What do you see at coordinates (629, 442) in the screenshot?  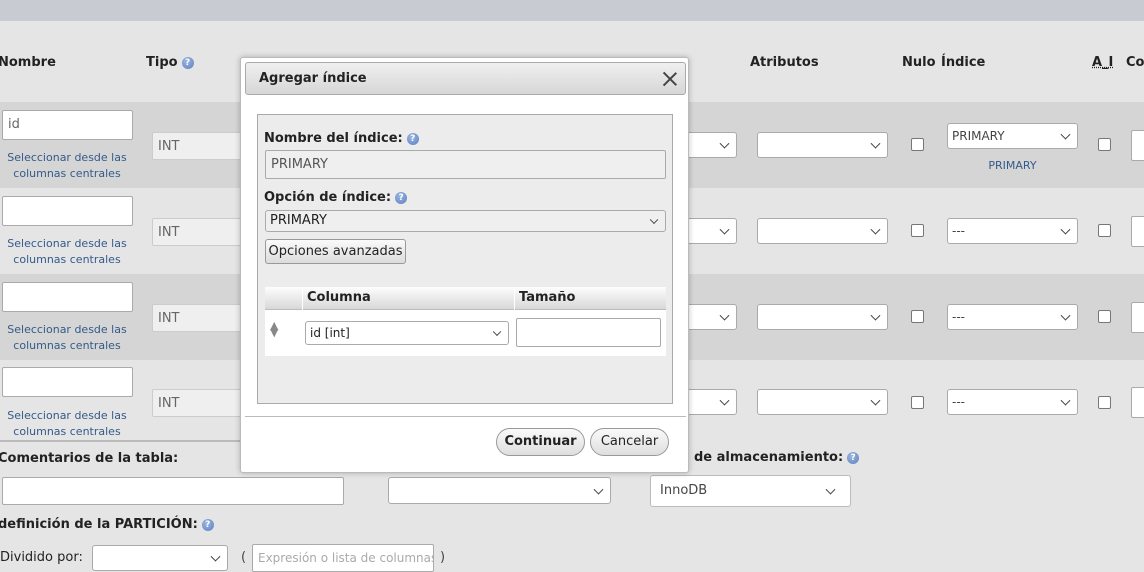 I see `cancel-button: Cancelar` at bounding box center [629, 442].